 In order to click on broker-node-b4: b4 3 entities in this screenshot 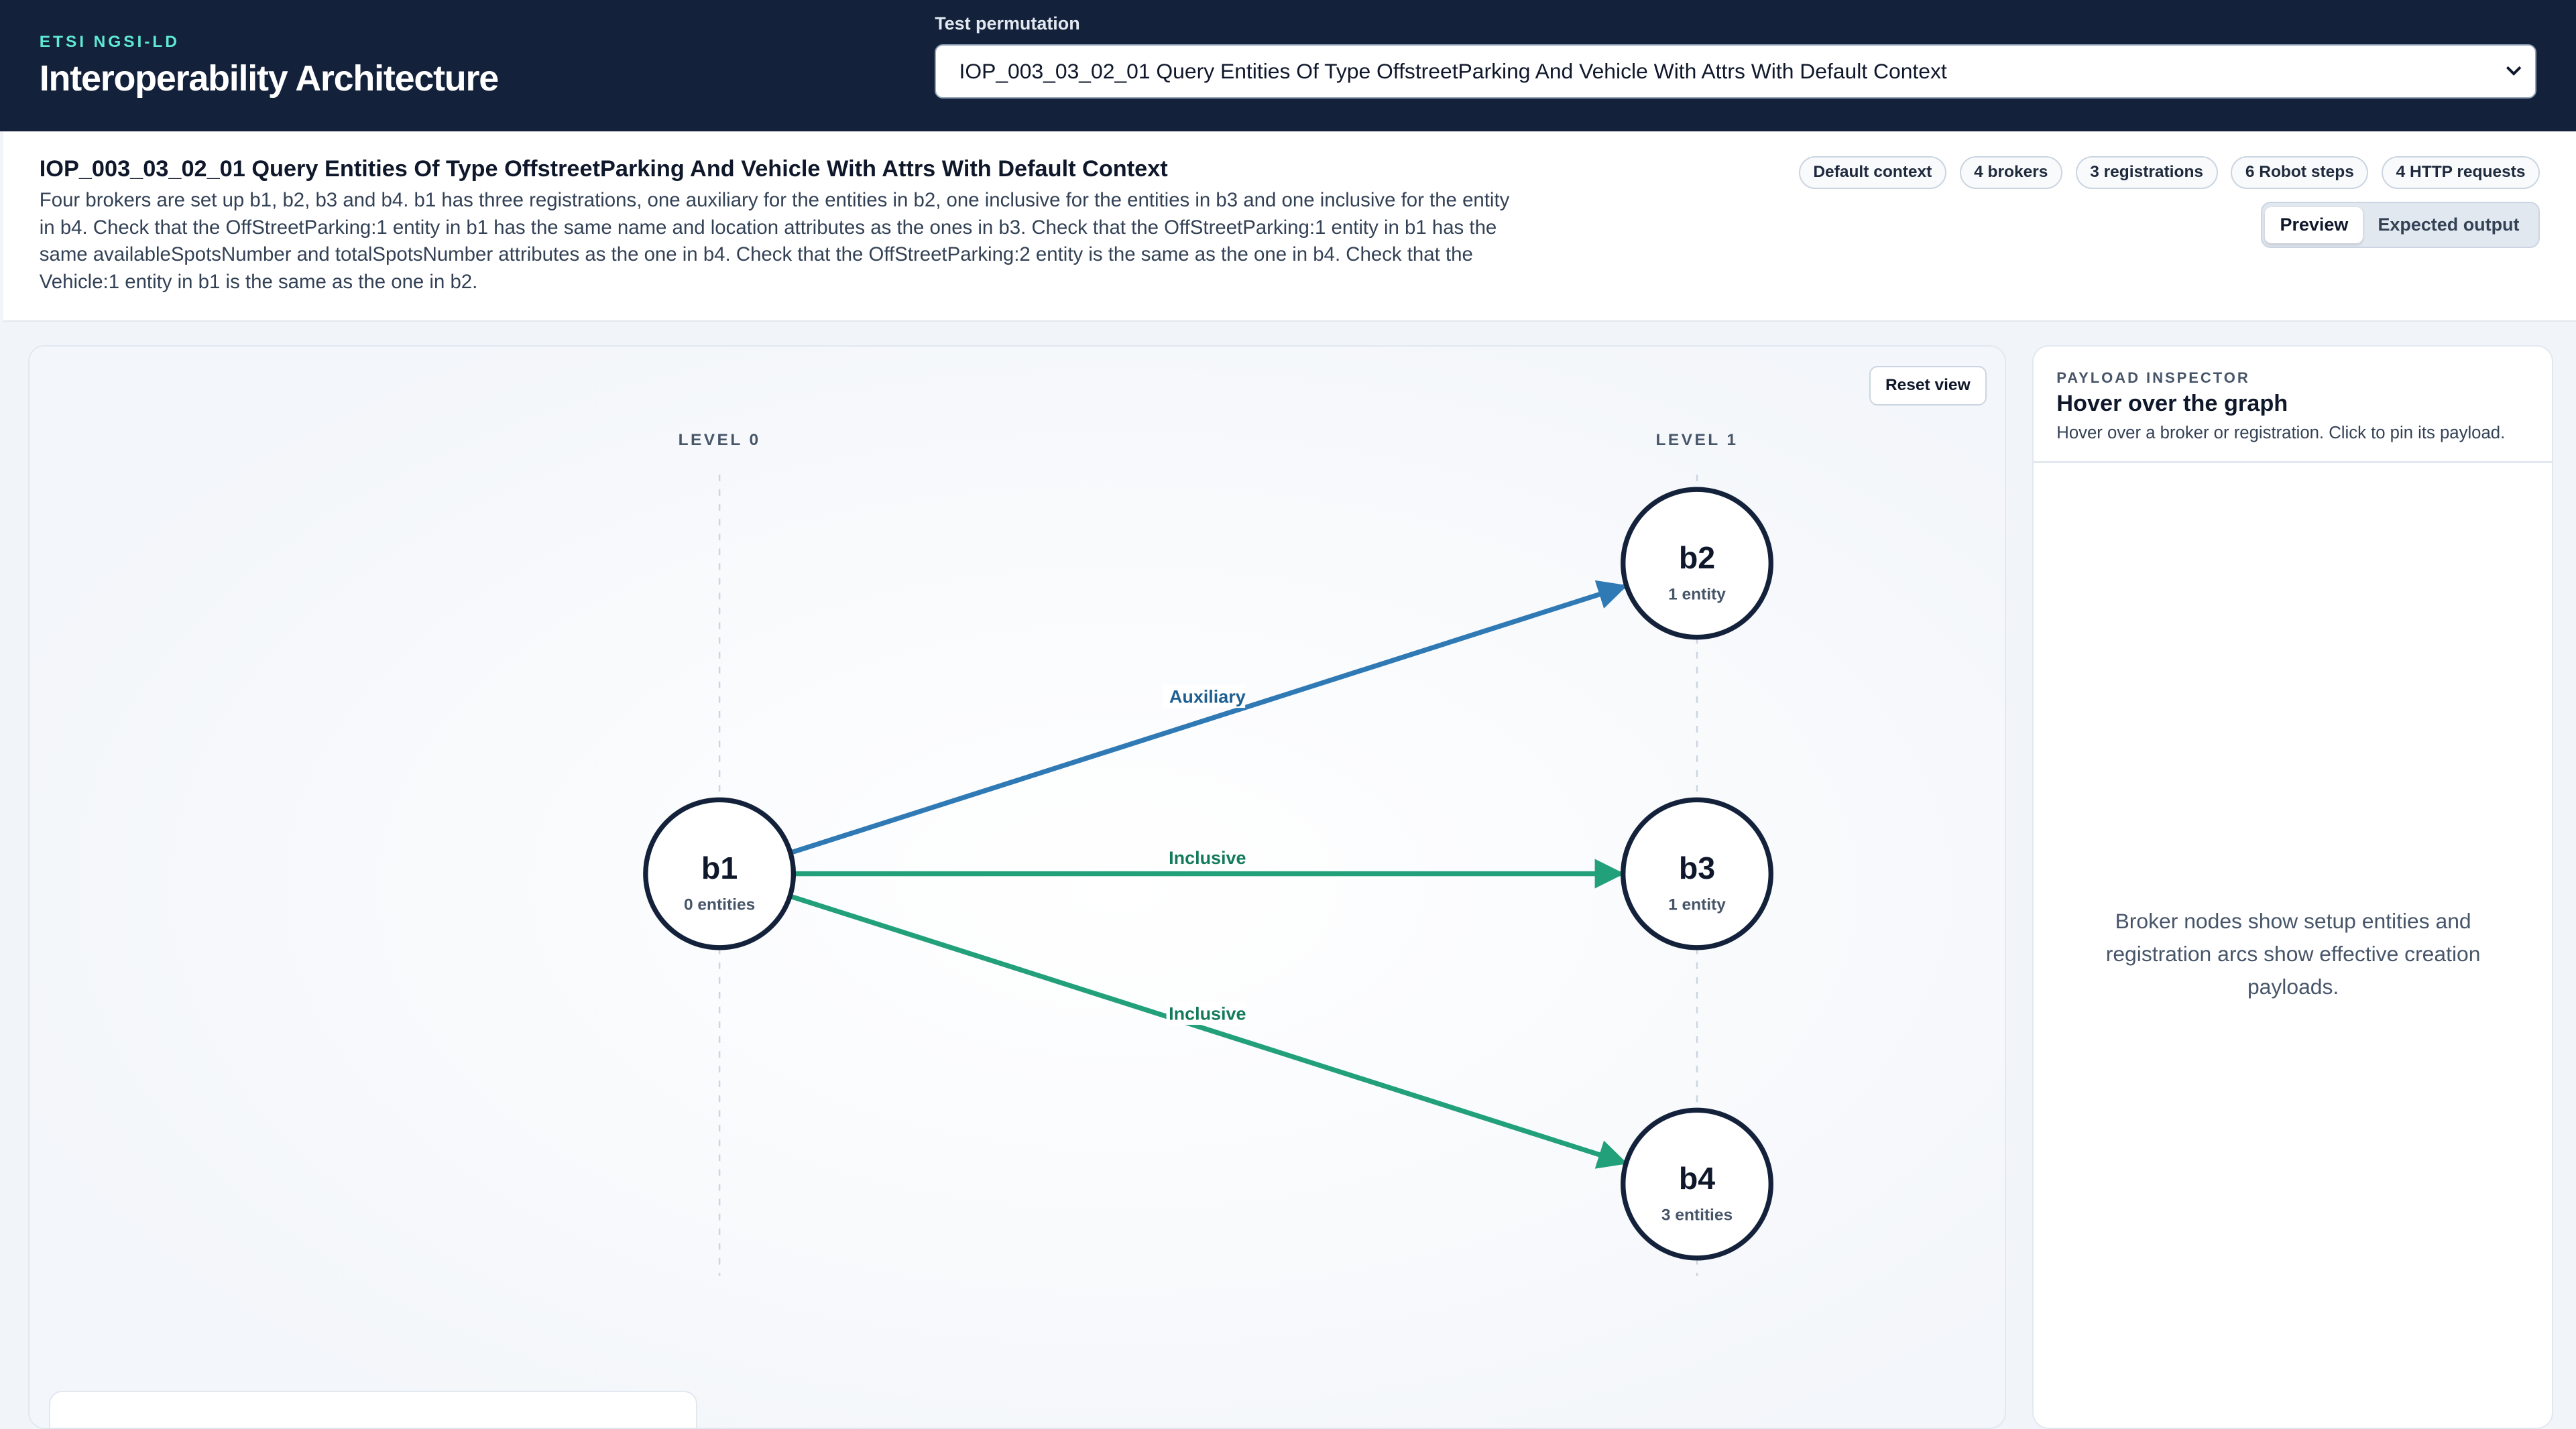, I will do `click(1696, 1184)`.